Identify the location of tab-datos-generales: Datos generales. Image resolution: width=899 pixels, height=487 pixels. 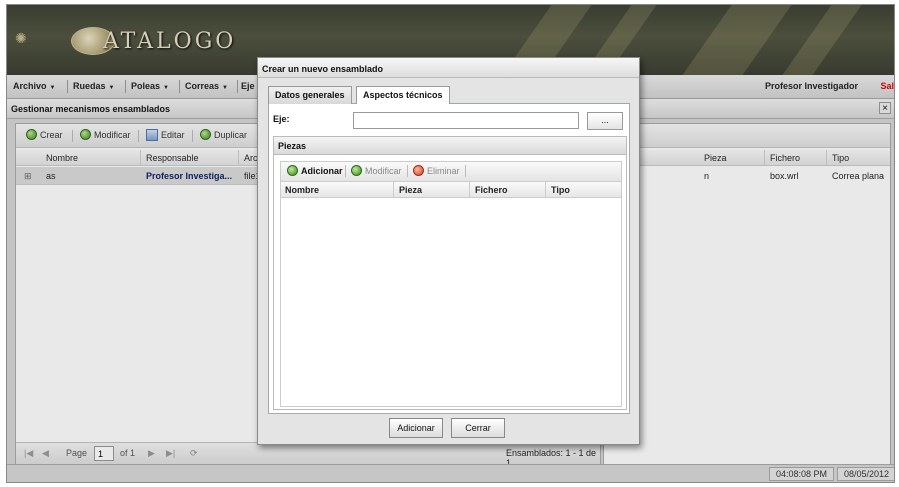
(310, 95).